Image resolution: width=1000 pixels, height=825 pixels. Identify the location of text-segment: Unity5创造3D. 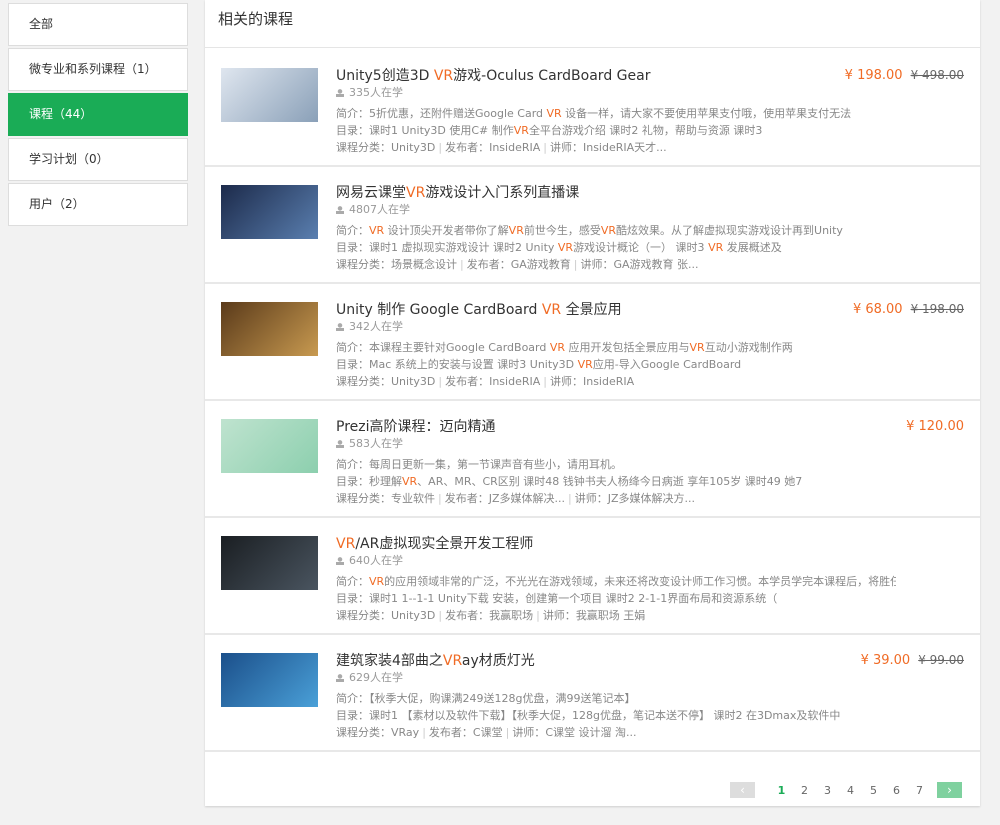
(385, 76).